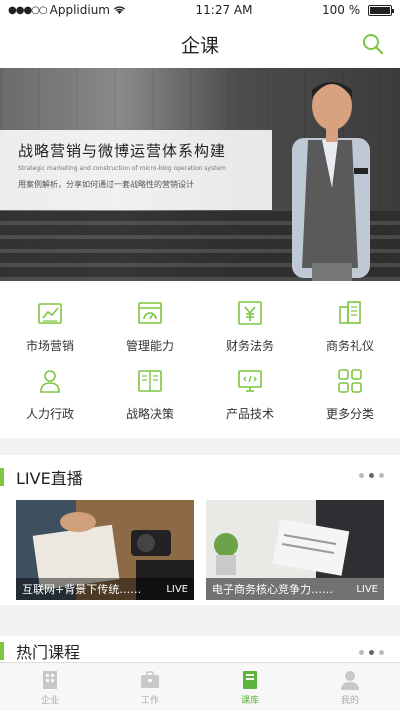  I want to click on tab-work: 工作, so click(150, 687).